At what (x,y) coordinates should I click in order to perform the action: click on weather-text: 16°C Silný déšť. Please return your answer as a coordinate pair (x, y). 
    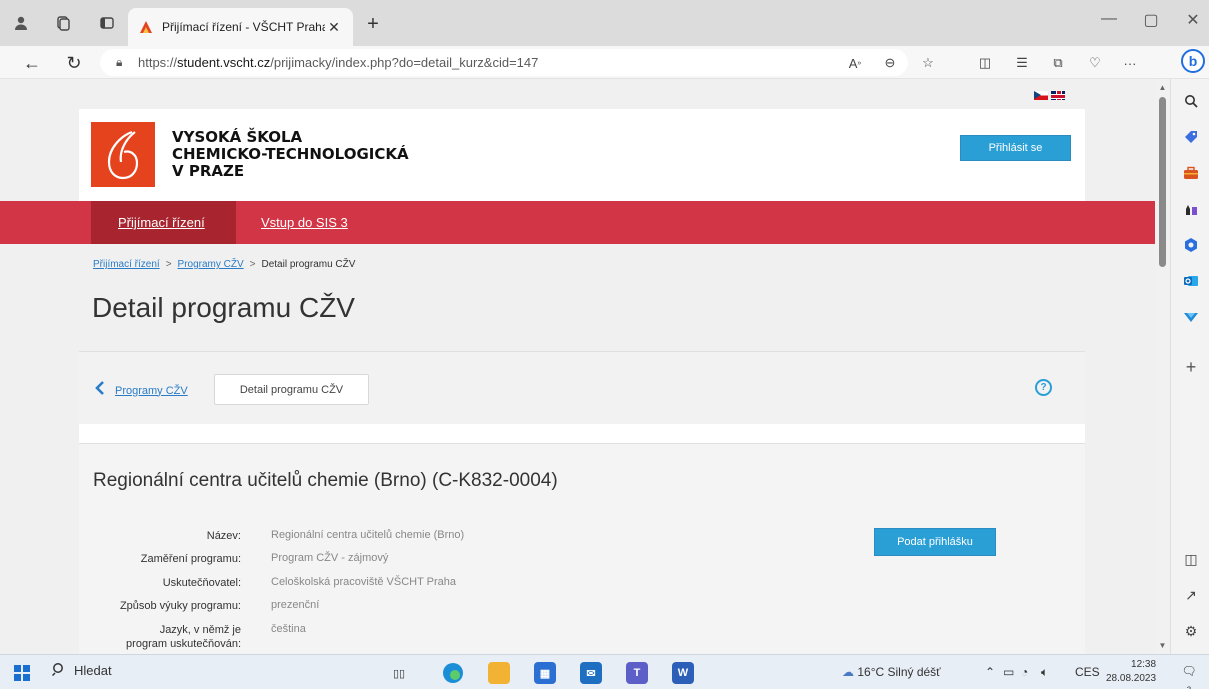
    Looking at the image, I should click on (899, 672).